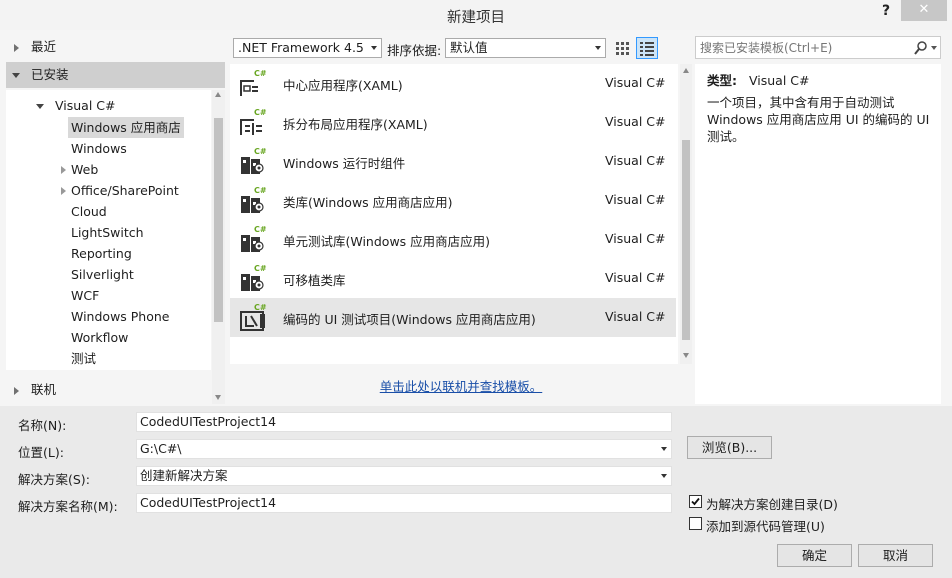  What do you see at coordinates (101, 253) in the screenshot?
I see `tree-item-reporting: Reporting` at bounding box center [101, 253].